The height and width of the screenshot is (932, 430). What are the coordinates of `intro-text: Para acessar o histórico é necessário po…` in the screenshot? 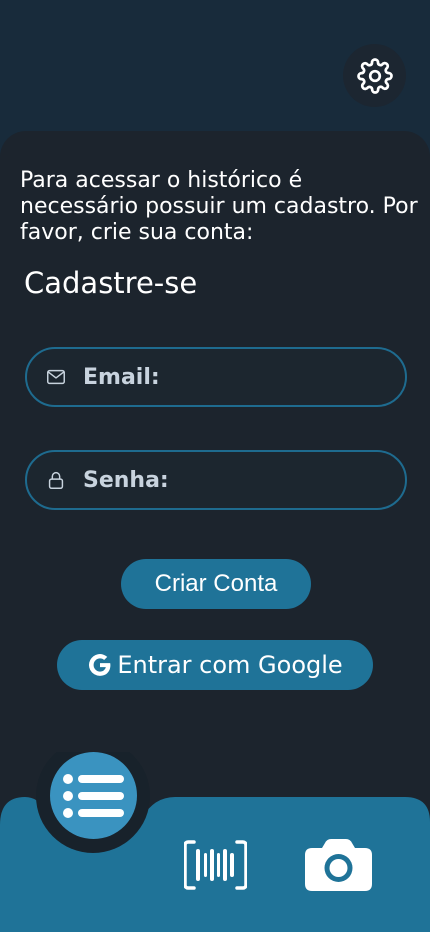 It's located at (219, 206).